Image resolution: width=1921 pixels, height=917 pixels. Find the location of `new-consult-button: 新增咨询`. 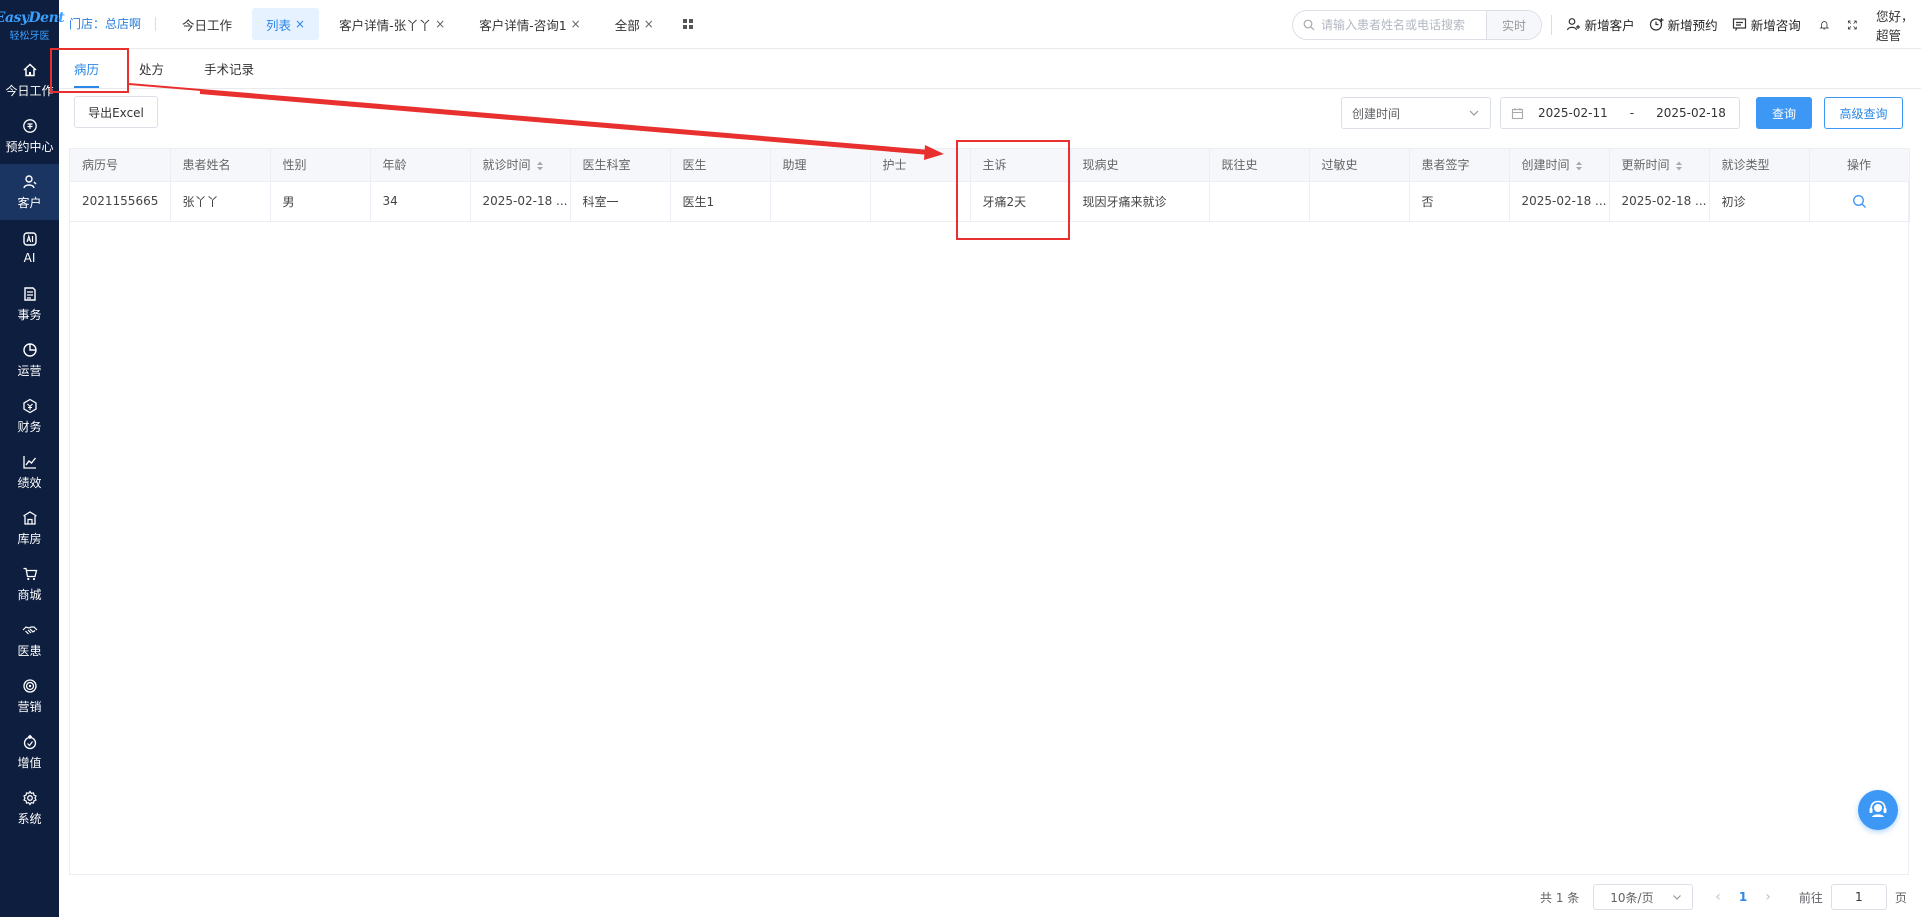

new-consult-button: 新增咨询 is located at coordinates (1766, 24).